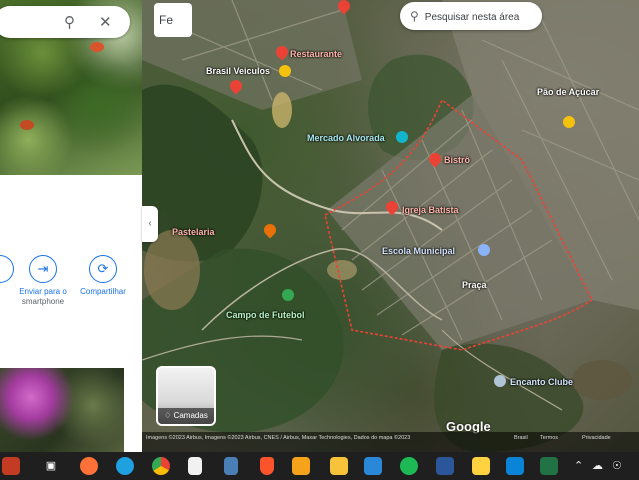 The width and height of the screenshot is (639, 480). What do you see at coordinates (339, 466) in the screenshot?
I see `file-explorer-icon` at bounding box center [339, 466].